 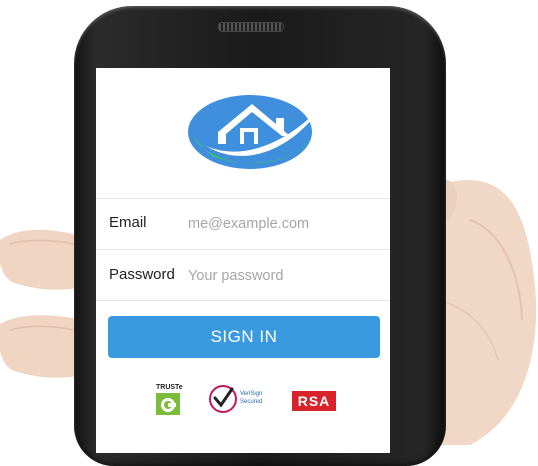 I want to click on sign-in-button: SIGN IN, so click(x=244, y=337).